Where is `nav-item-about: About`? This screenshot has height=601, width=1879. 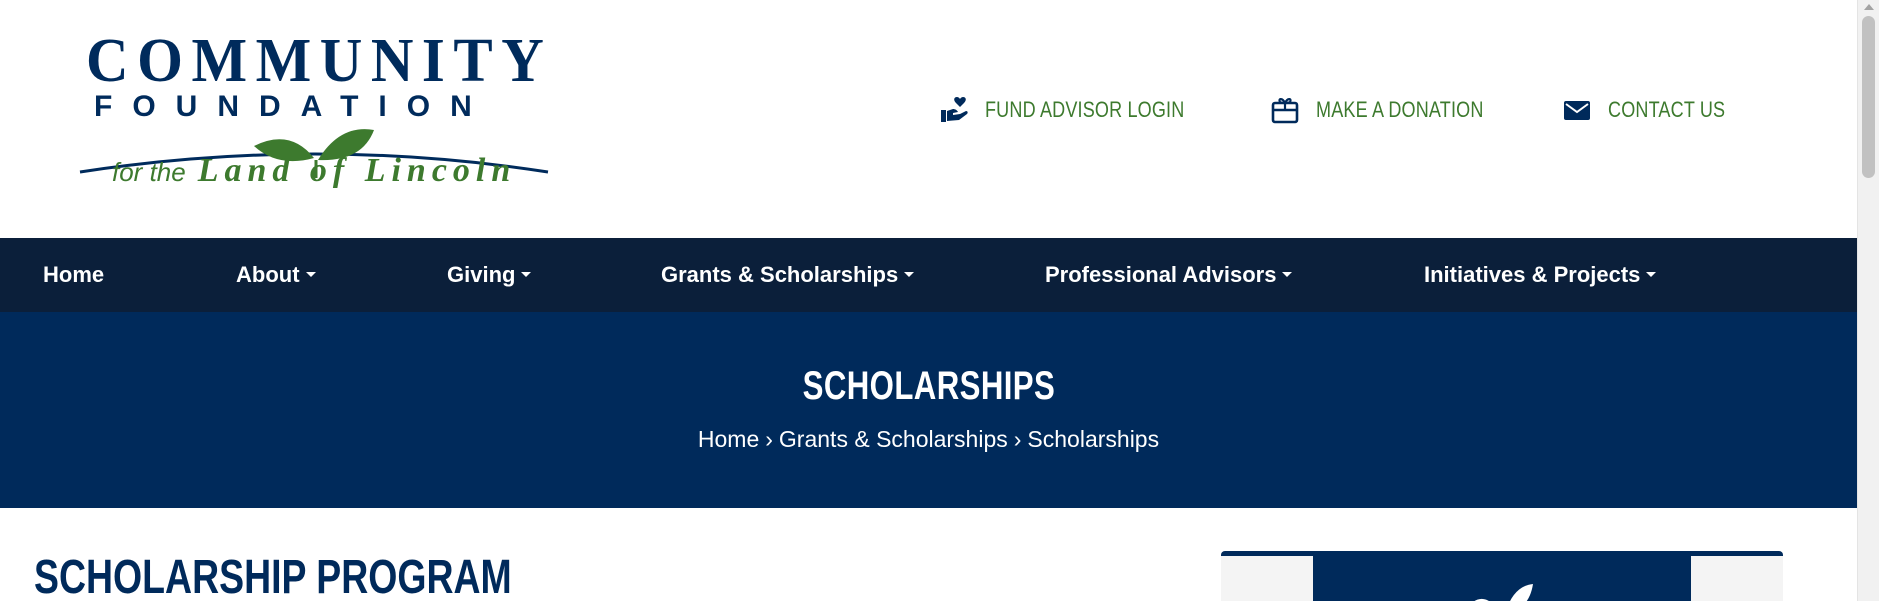 nav-item-about: About is located at coordinates (276, 275).